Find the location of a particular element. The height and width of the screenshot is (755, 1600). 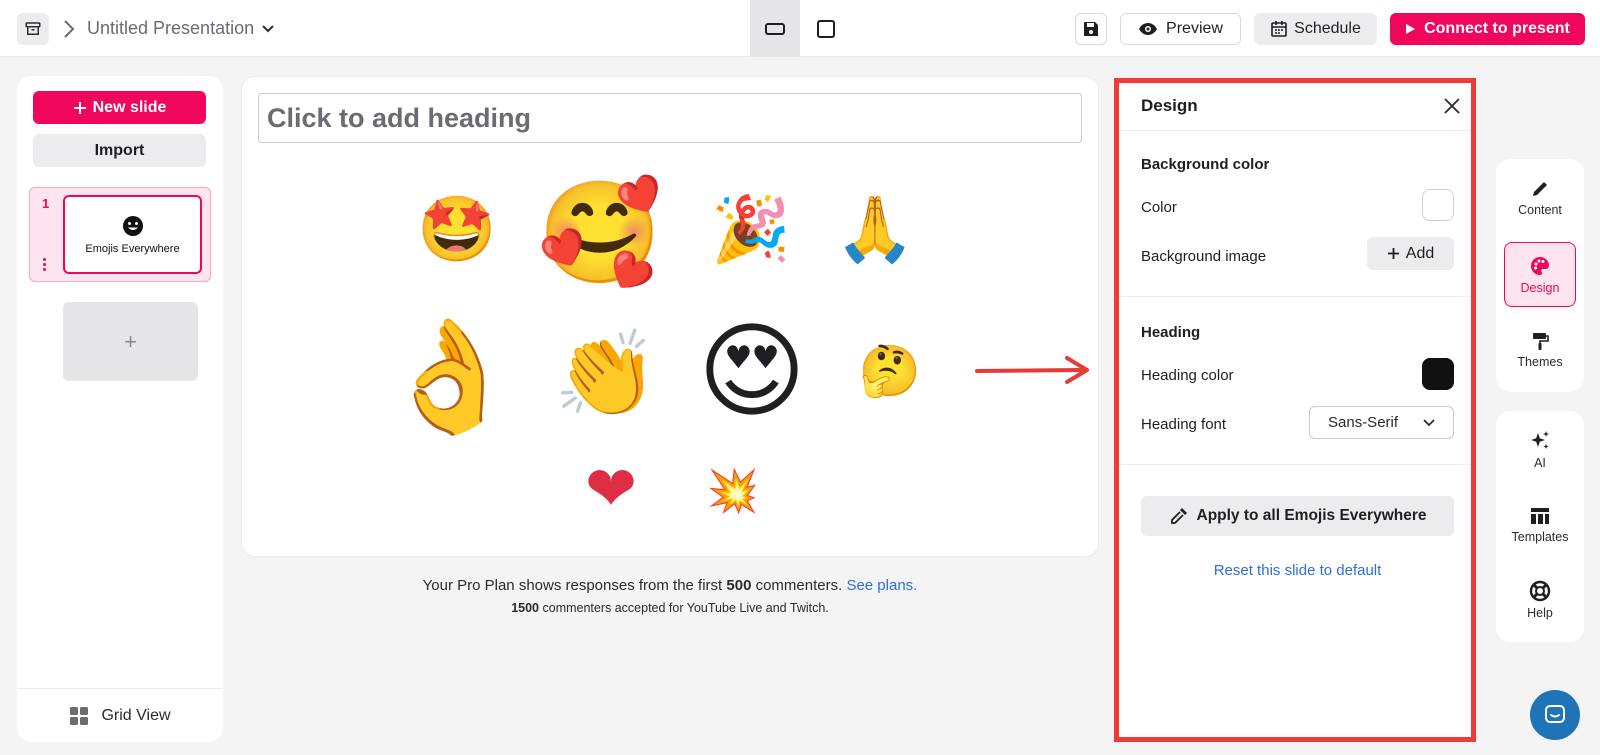

apply-to-all-button: Apply to all Emojis Everywhere is located at coordinates (1297, 516).